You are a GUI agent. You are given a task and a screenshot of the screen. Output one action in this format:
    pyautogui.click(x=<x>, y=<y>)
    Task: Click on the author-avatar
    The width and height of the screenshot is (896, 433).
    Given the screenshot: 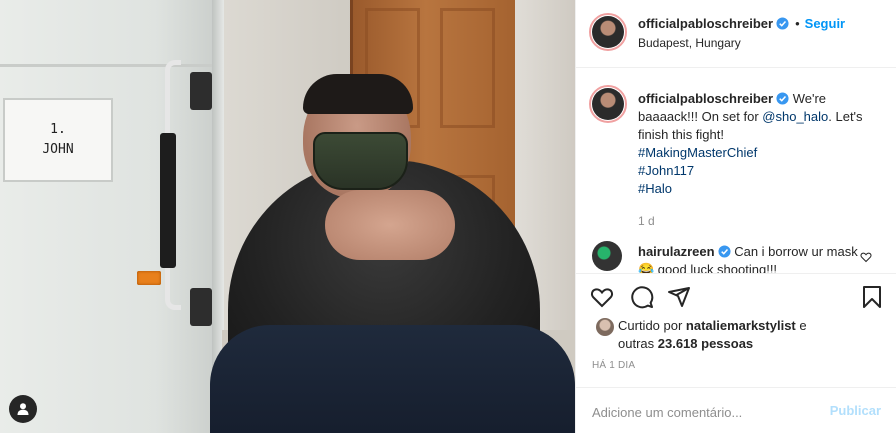 What is the action you would take?
    pyautogui.click(x=608, y=32)
    